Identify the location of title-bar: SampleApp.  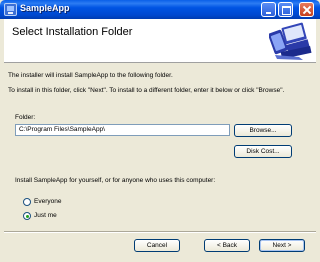
(160, 9).